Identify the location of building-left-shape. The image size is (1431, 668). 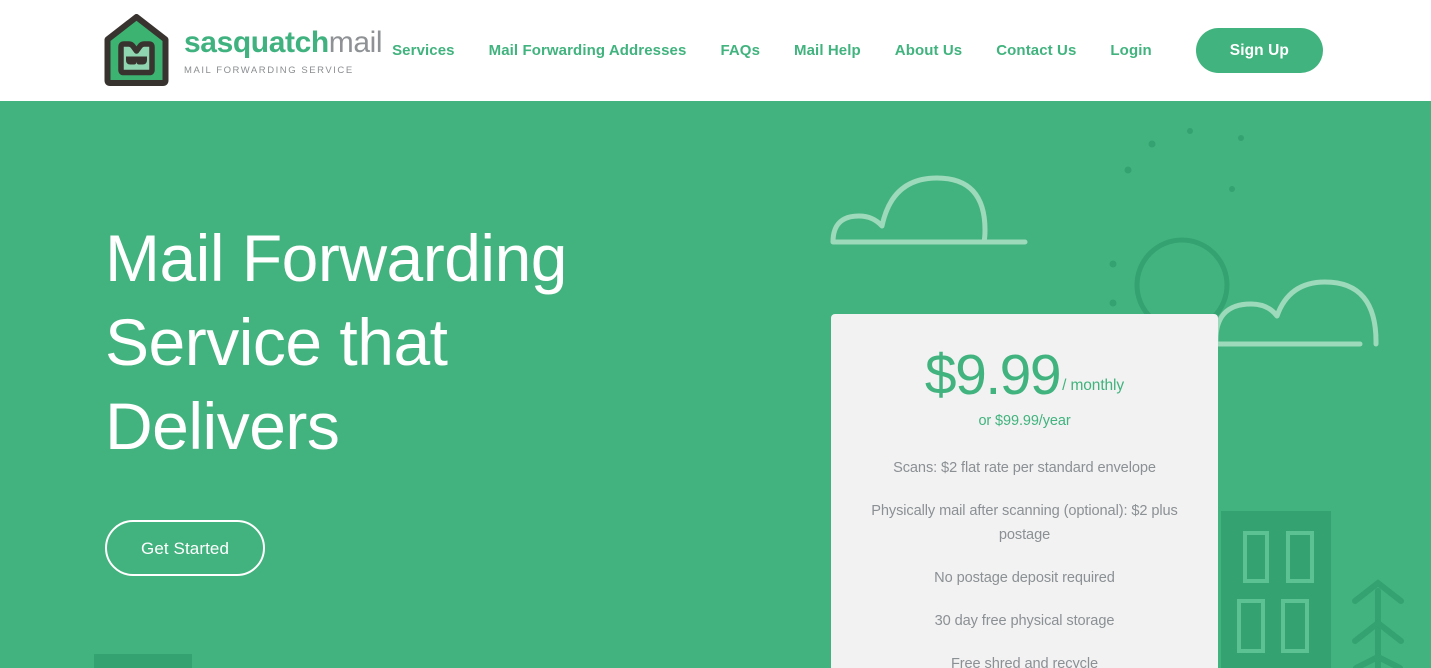
(143, 661).